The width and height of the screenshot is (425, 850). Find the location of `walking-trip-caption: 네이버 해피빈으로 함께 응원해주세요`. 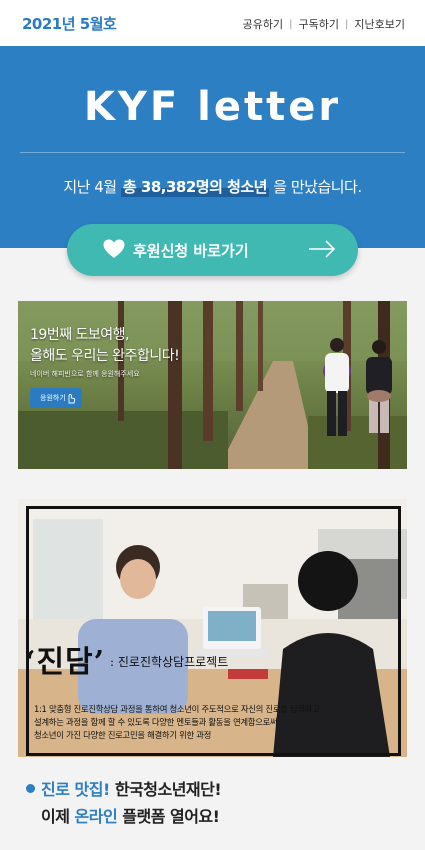

walking-trip-caption: 네이버 해피빈으로 함께 응원해주세요 is located at coordinates (85, 374).